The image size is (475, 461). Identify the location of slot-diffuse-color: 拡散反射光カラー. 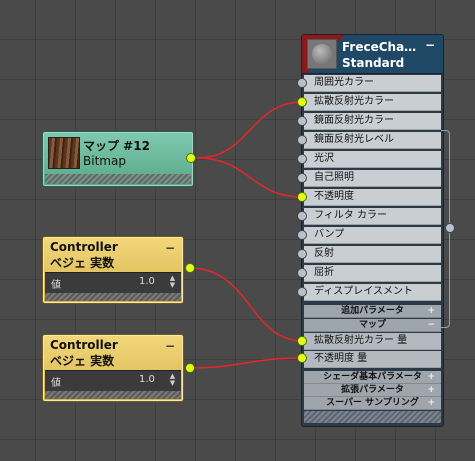
(372, 102).